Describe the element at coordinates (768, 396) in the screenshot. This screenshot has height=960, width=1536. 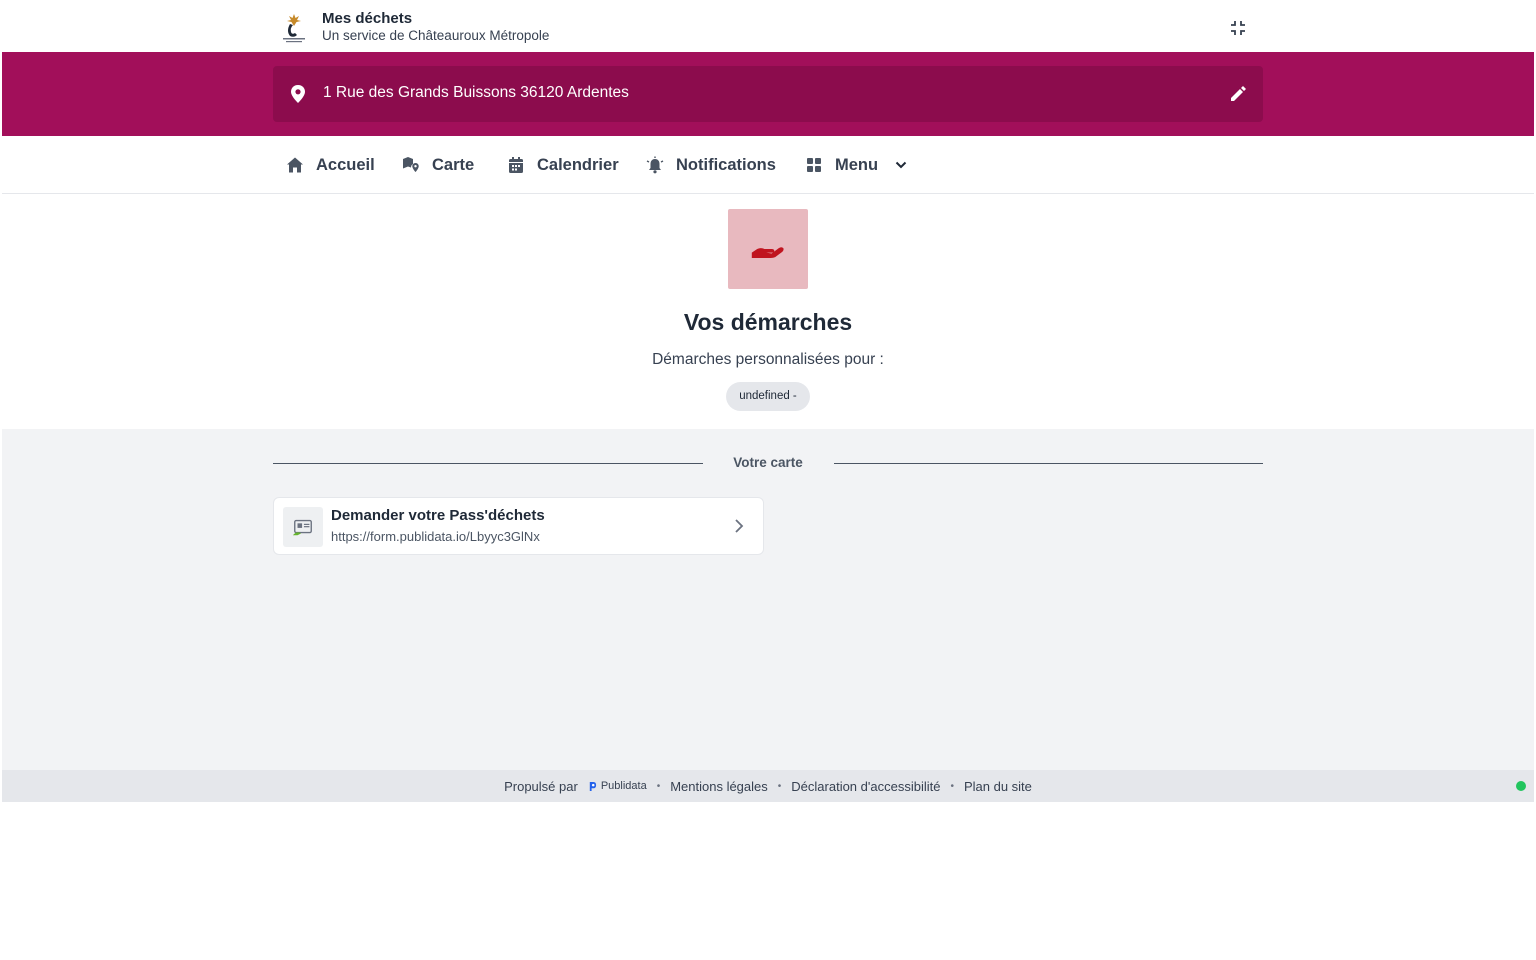
I see `filter-chip: undefined -` at that location.